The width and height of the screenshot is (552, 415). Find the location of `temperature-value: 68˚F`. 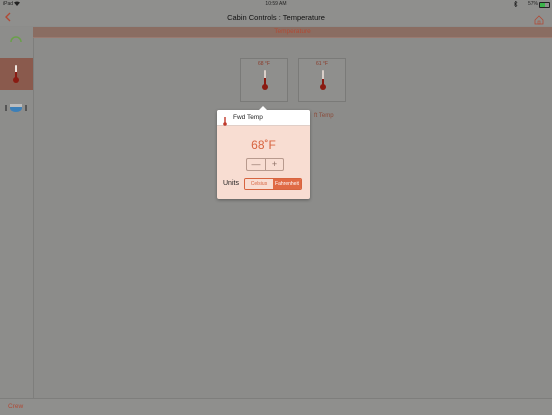

temperature-value: 68˚F is located at coordinates (263, 145).